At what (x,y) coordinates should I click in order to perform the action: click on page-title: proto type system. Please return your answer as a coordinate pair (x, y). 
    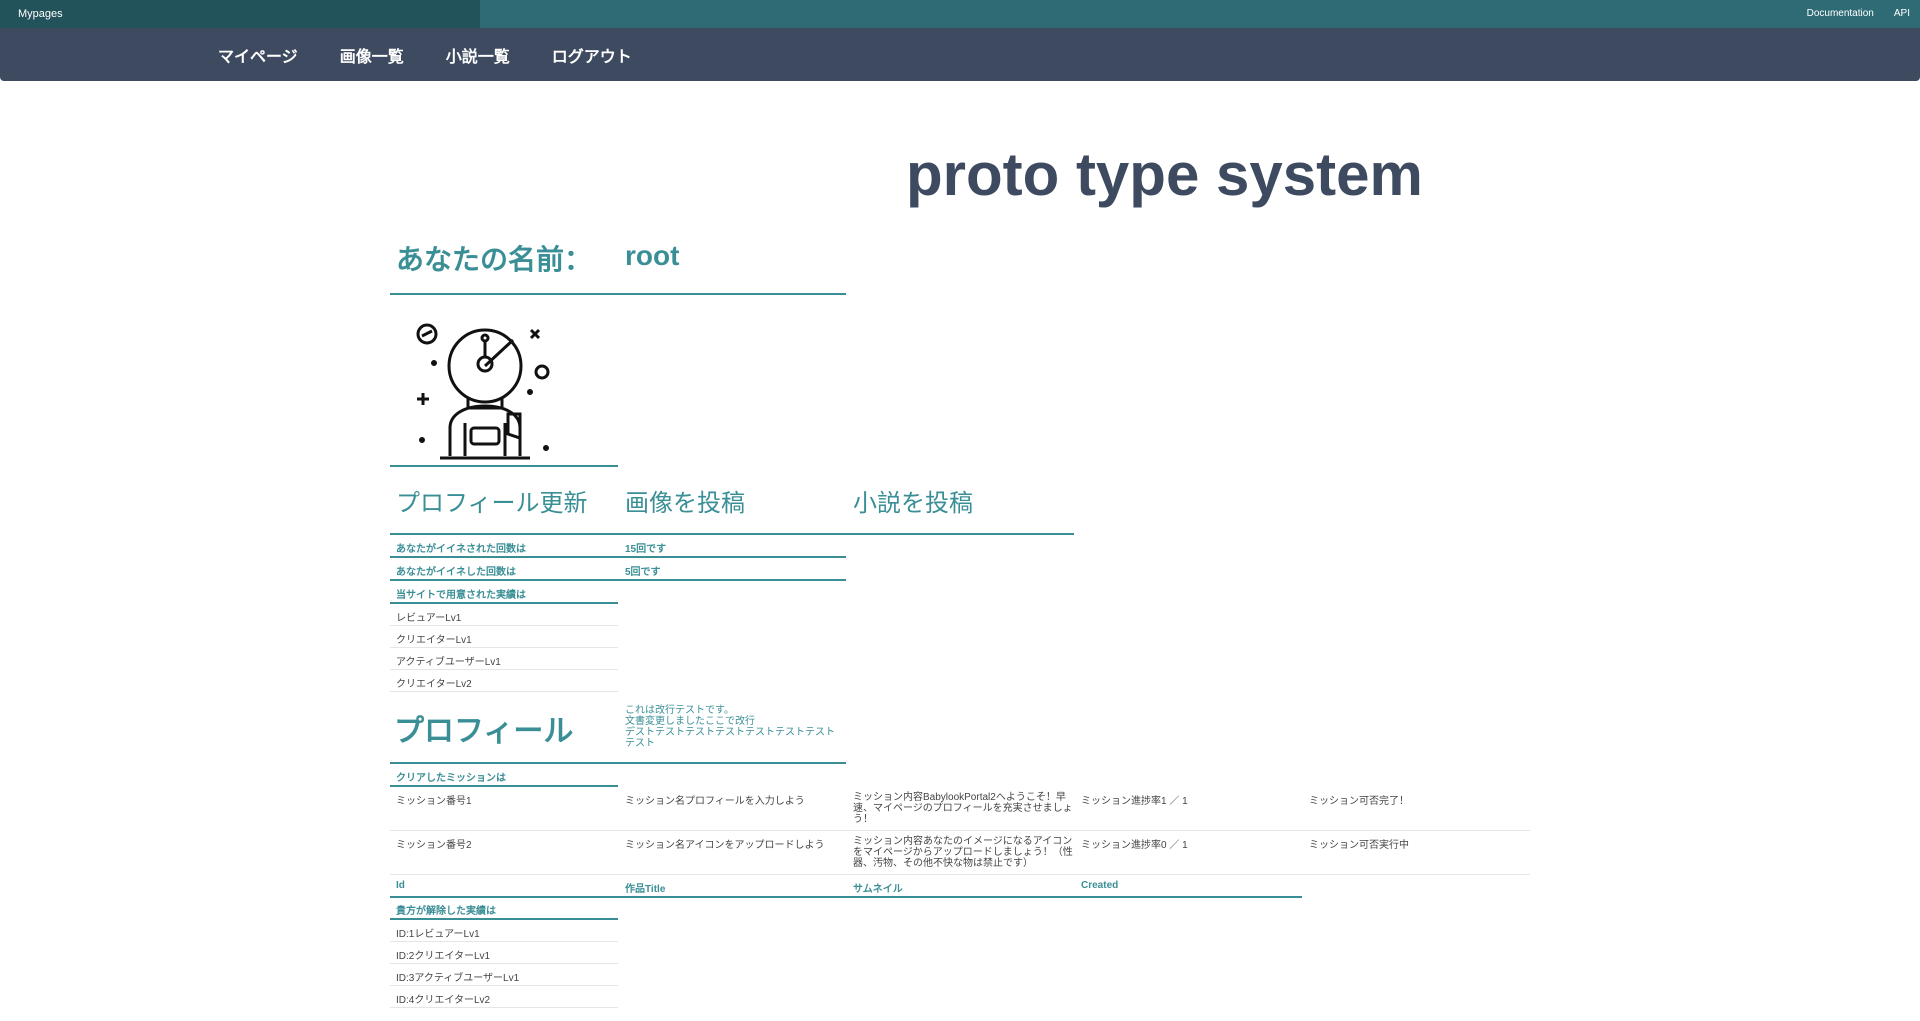
    Looking at the image, I should click on (1164, 174).